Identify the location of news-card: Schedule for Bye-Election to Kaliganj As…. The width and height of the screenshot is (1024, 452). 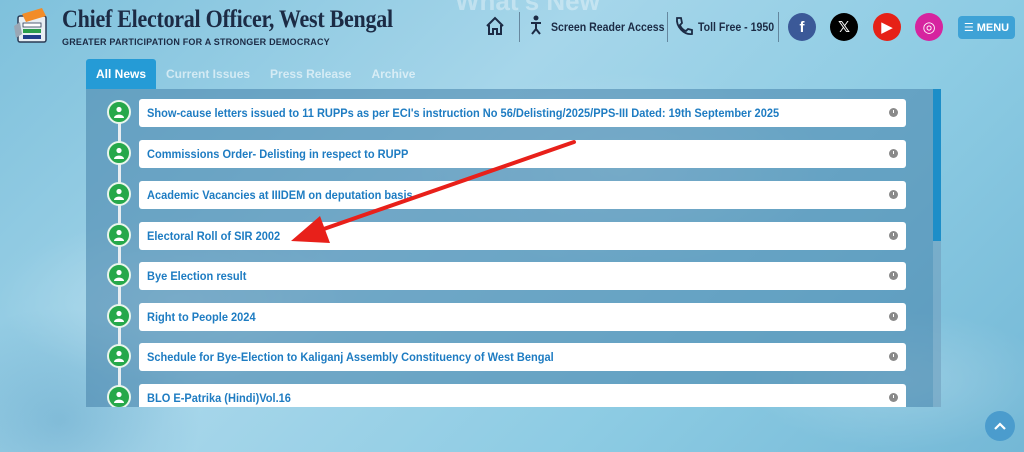
(522, 357).